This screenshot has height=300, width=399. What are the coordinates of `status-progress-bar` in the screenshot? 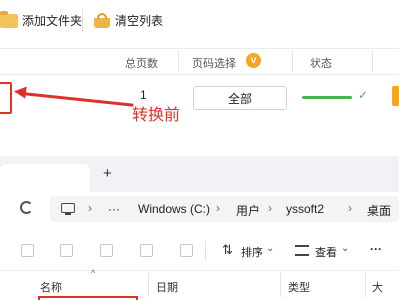 It's located at (327, 97).